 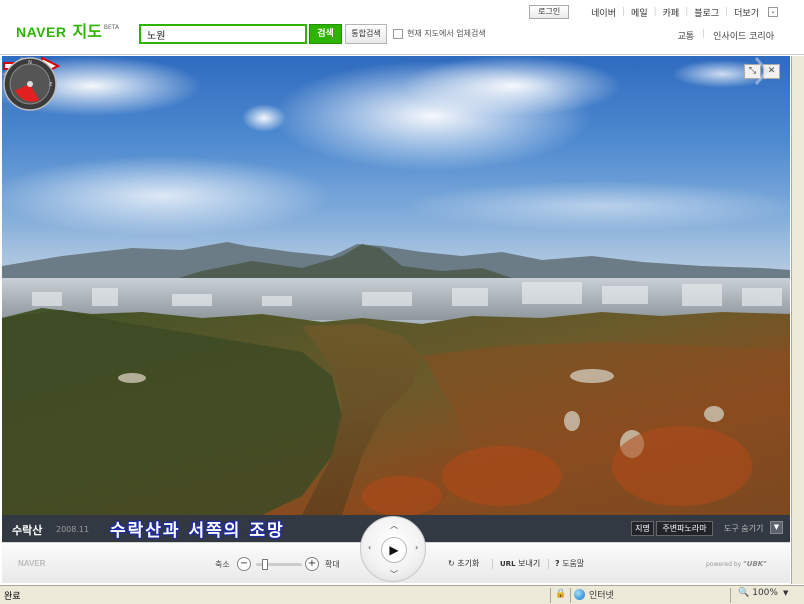 I want to click on browser-status-bar: 완료 🔒 인터넷 🔍 100% ▼, so click(x=402, y=594).